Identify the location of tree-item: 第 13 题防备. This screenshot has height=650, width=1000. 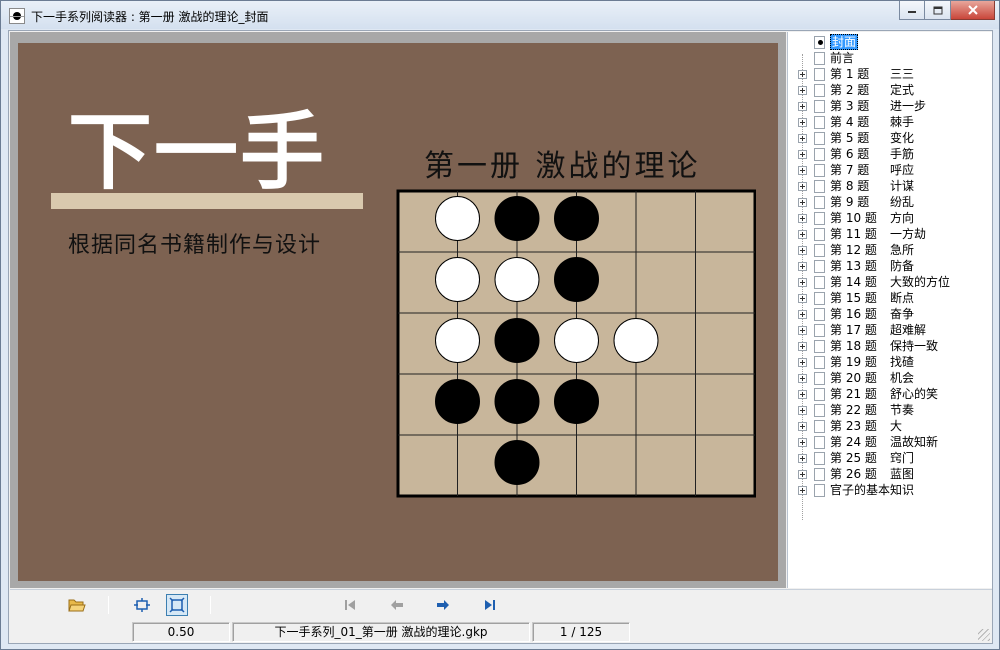
(888, 266).